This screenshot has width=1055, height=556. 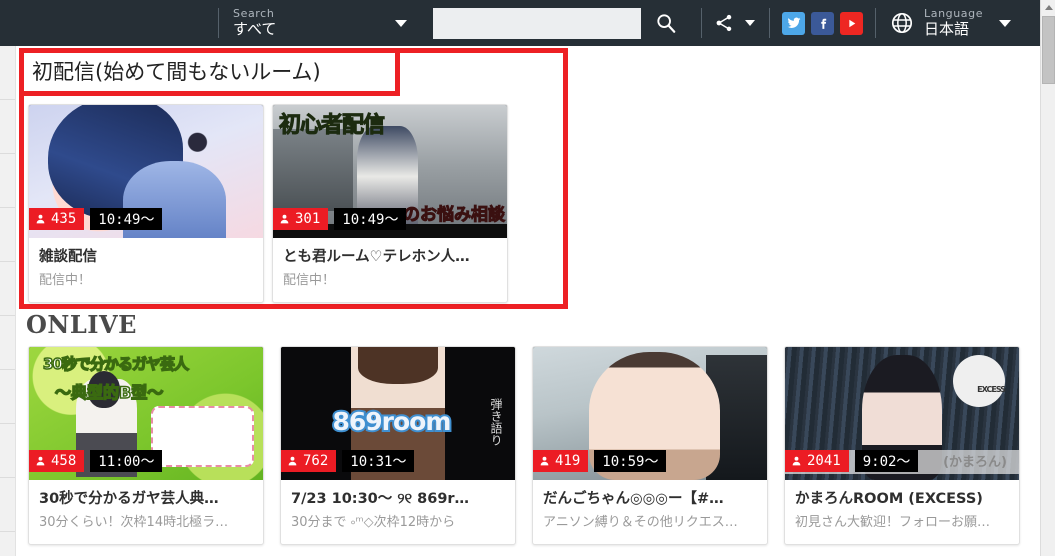 I want to click on viewer-count: 2041, so click(x=824, y=461).